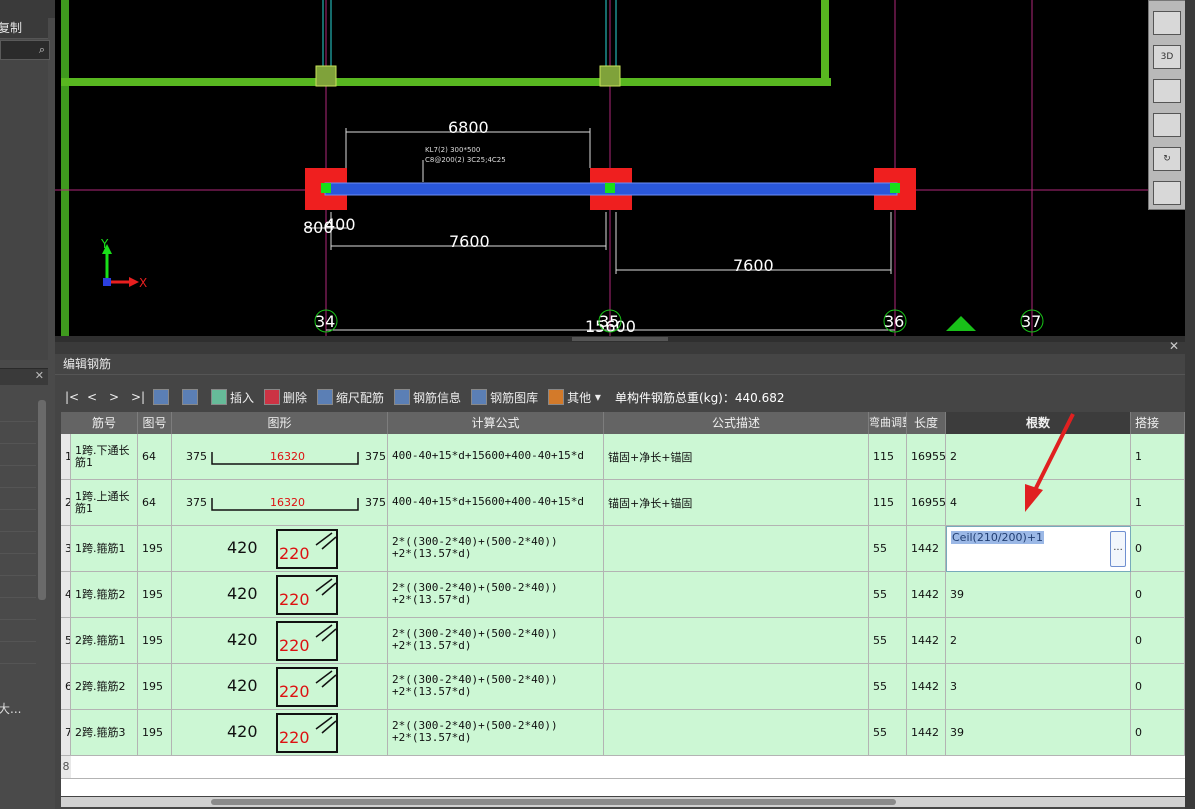 This screenshot has height=809, width=1195. What do you see at coordinates (191, 397) in the screenshot?
I see `move-down-button` at bounding box center [191, 397].